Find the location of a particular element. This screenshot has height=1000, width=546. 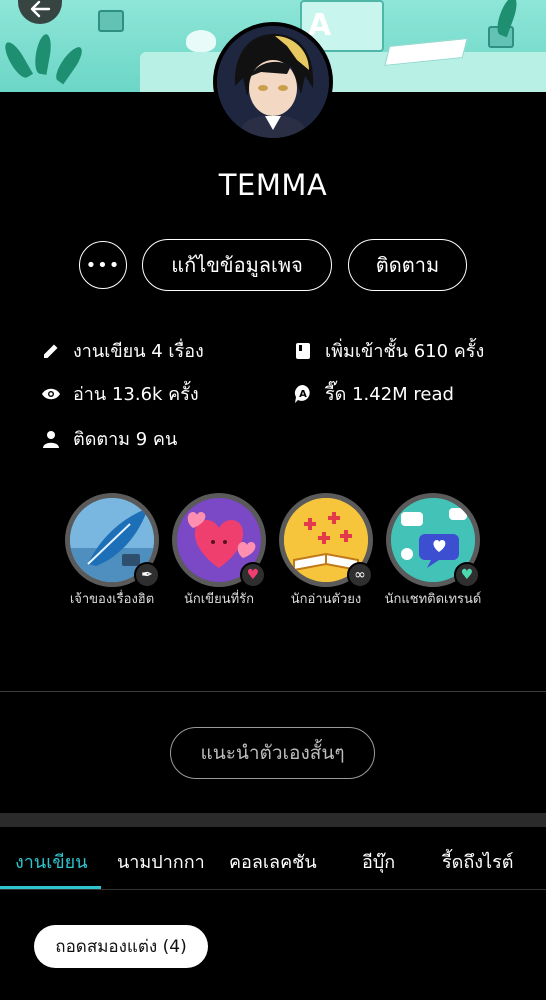

stat-shelf: เพิ่มเข้าชั้น 610 ครั้ง is located at coordinates (388, 350).